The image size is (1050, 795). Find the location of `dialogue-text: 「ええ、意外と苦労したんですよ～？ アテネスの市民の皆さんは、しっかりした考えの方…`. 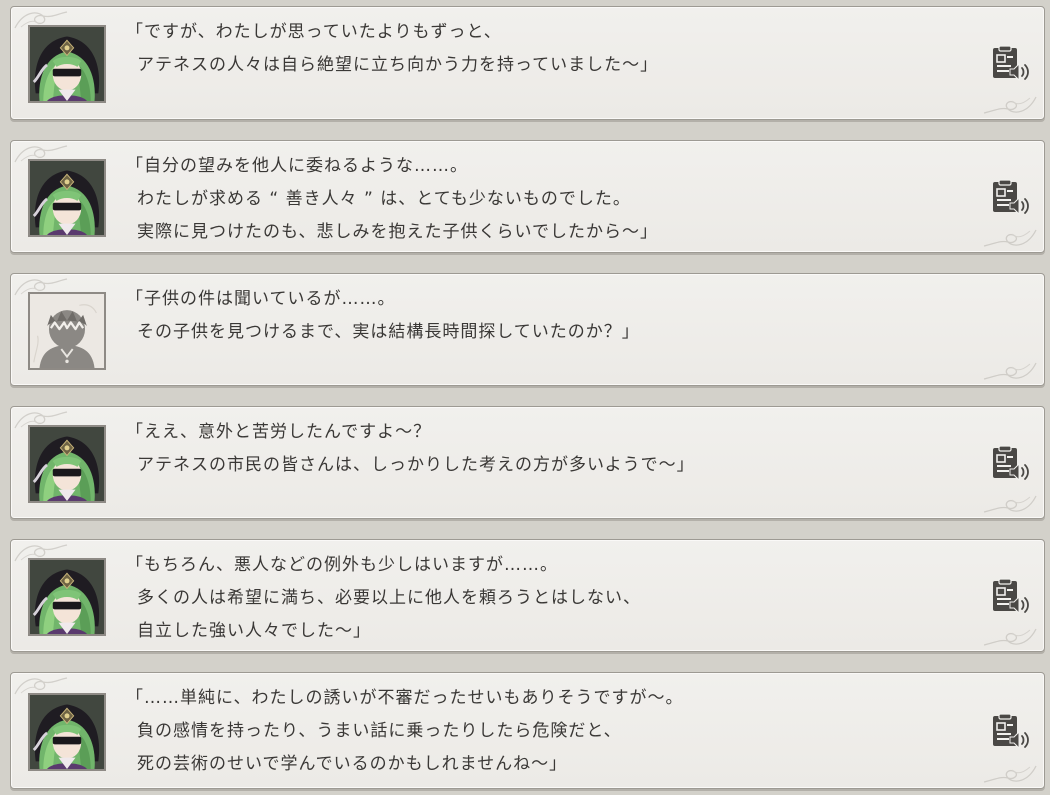

dialogue-text: 「ええ、意外と苦労したんですよ～？ アテネスの市民の皆さんは、しっかりした考えの方… is located at coordinates (540, 453).